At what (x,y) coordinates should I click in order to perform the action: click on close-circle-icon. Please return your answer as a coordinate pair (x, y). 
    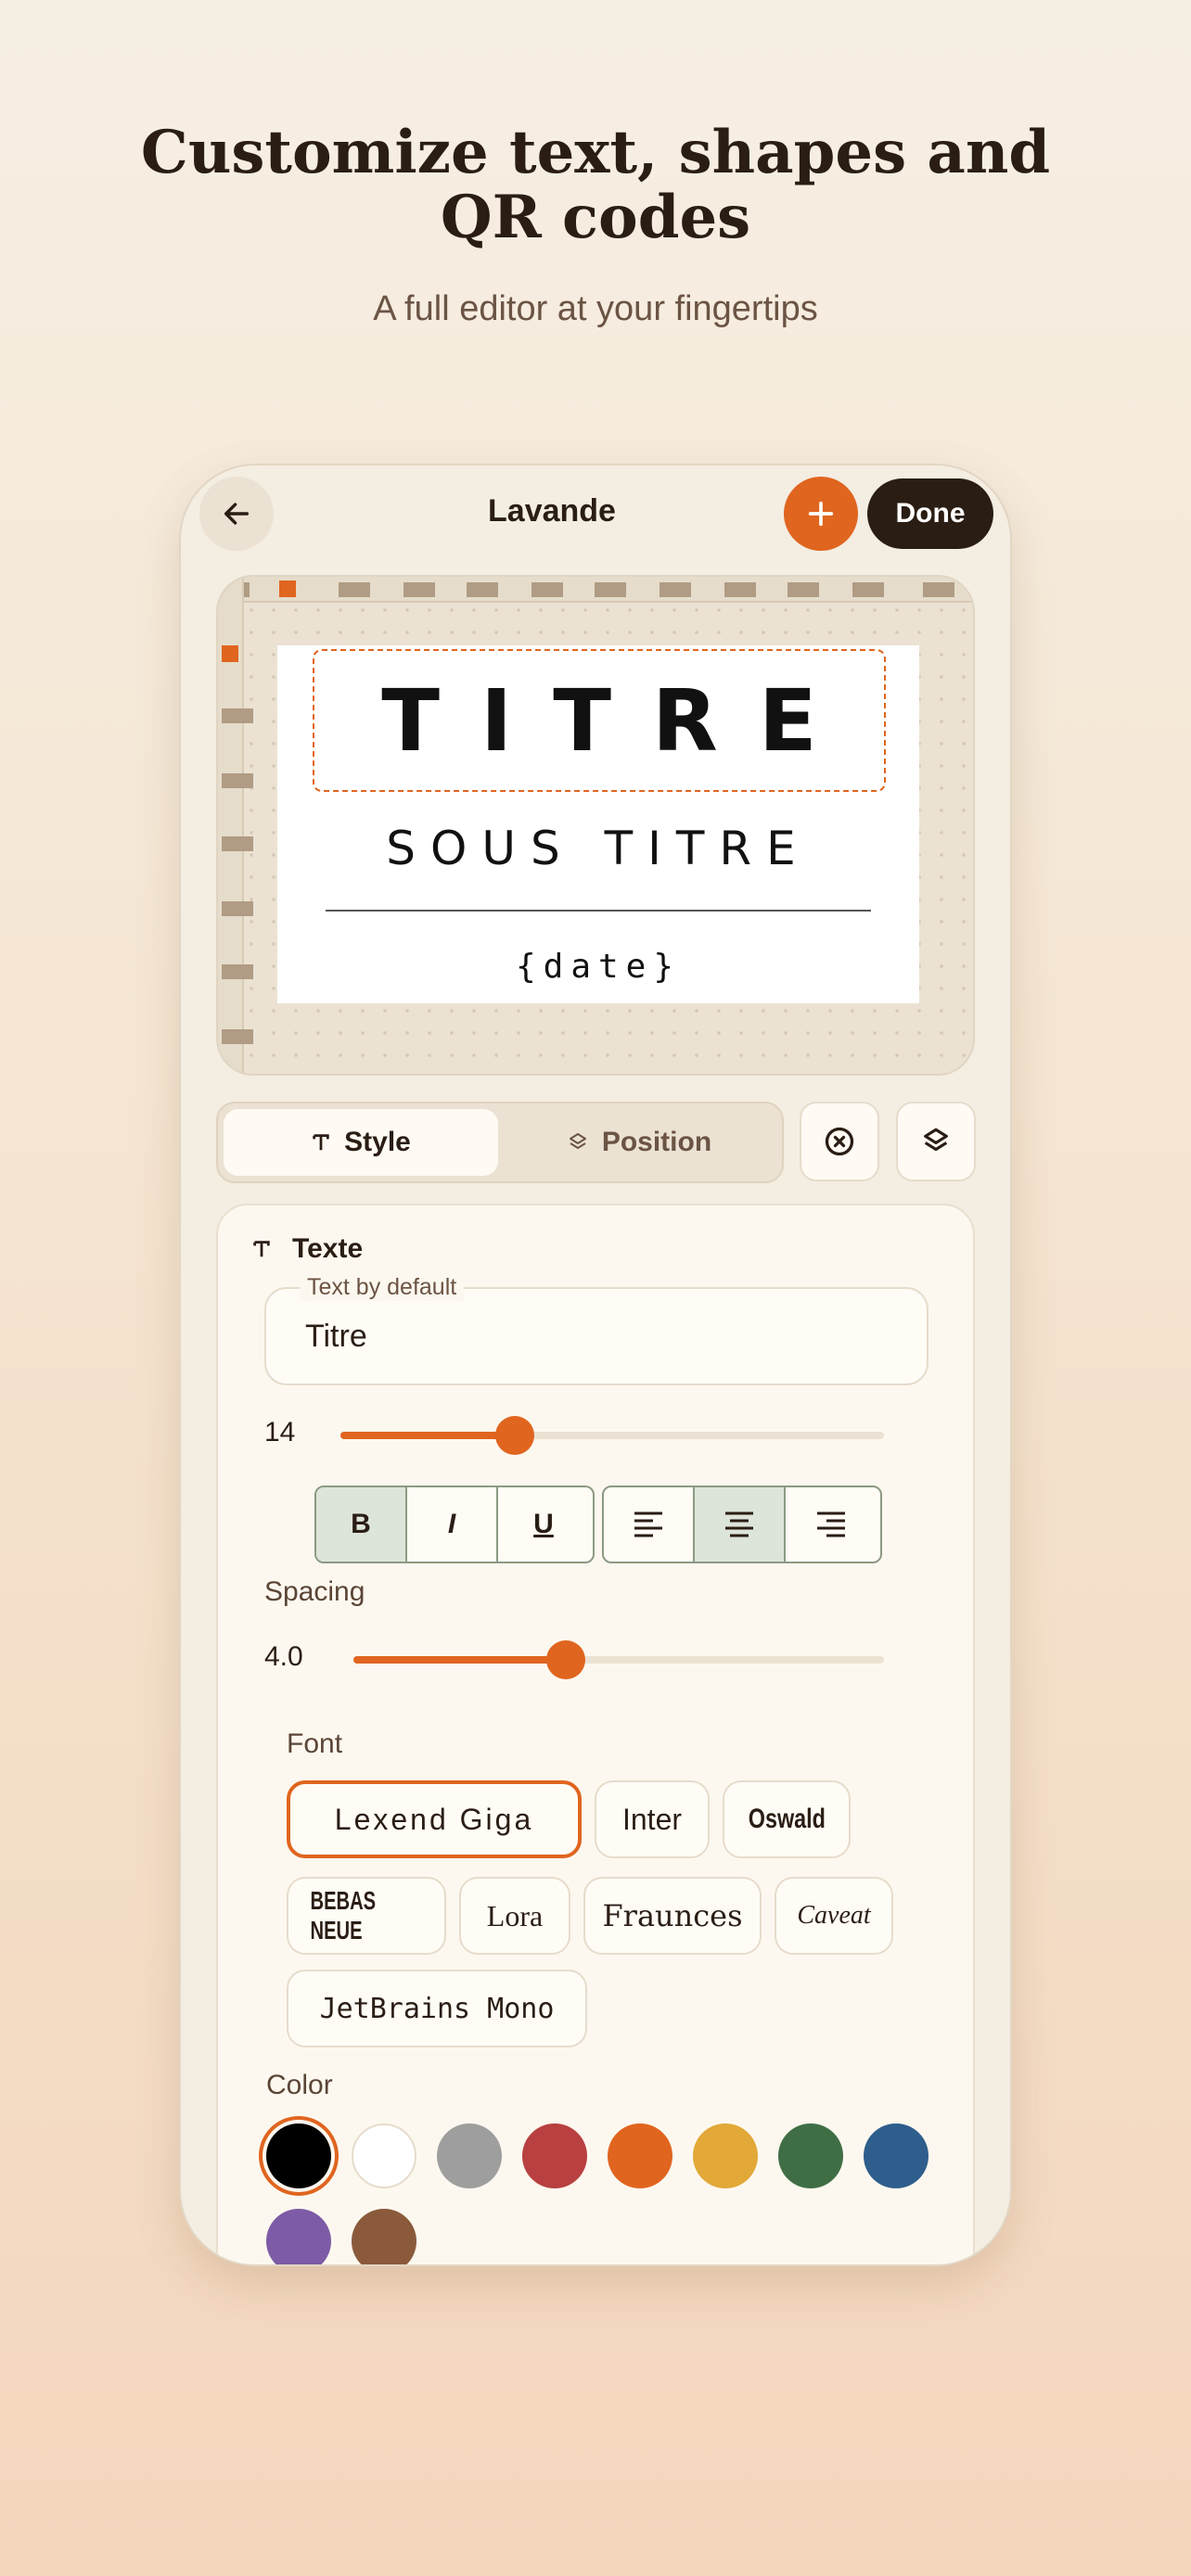
    Looking at the image, I should click on (840, 1142).